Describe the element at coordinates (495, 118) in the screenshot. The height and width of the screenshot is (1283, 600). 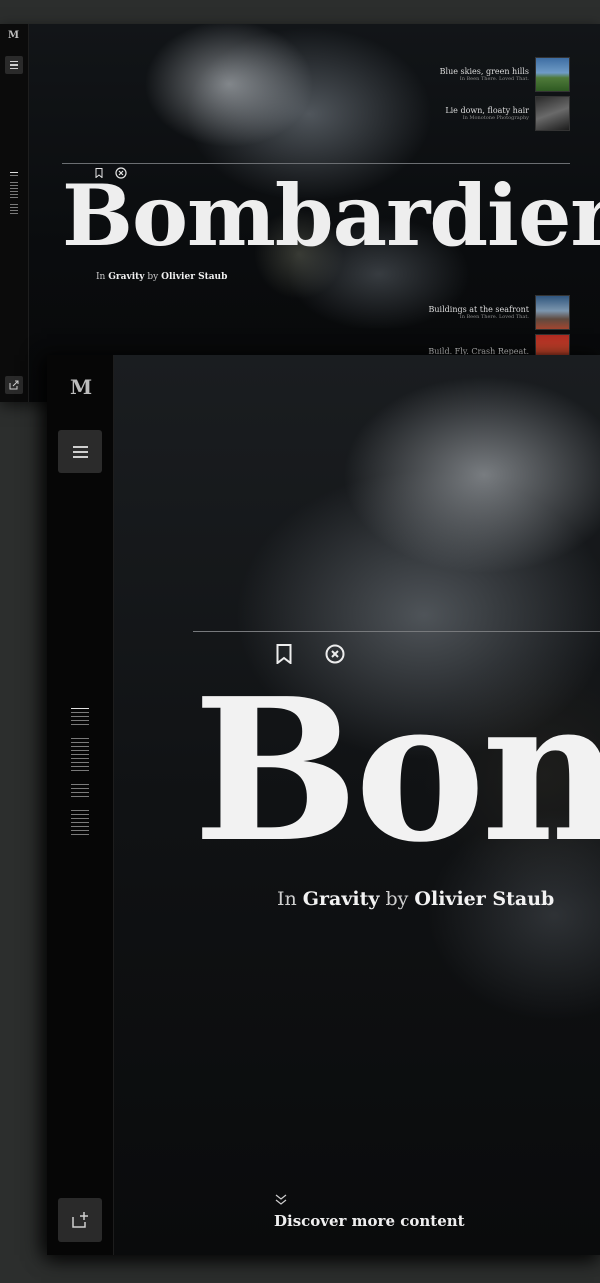
I see `related-meta: In Monotone Photography` at that location.